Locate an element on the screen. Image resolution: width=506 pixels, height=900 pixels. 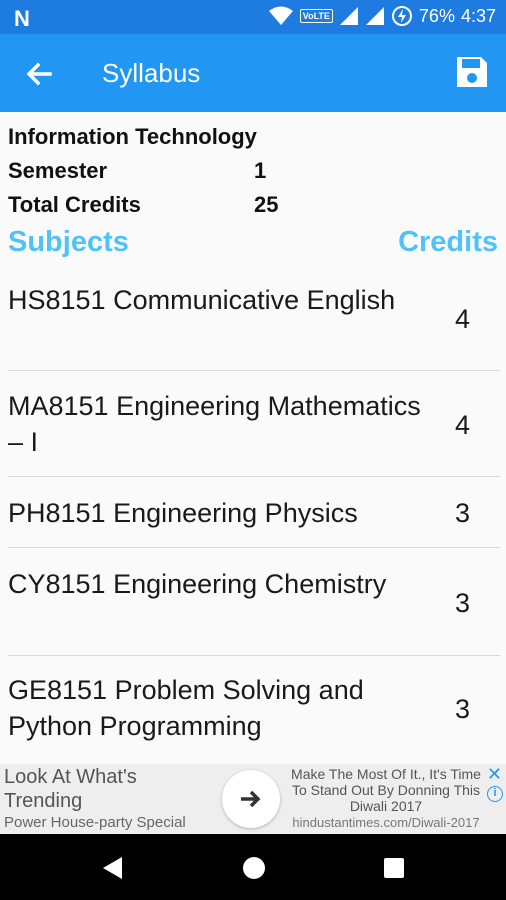
ad-subline: Power House-party Special is located at coordinates (95, 822).